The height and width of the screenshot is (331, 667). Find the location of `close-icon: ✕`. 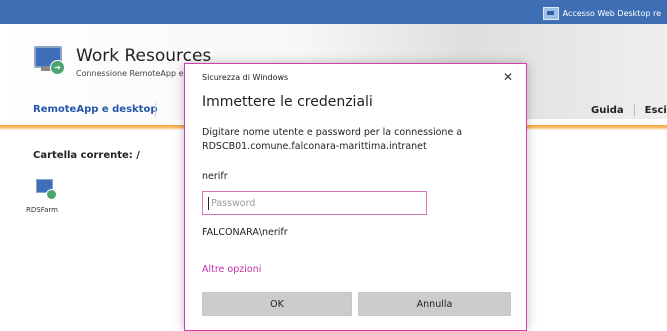

close-icon: ✕ is located at coordinates (508, 77).